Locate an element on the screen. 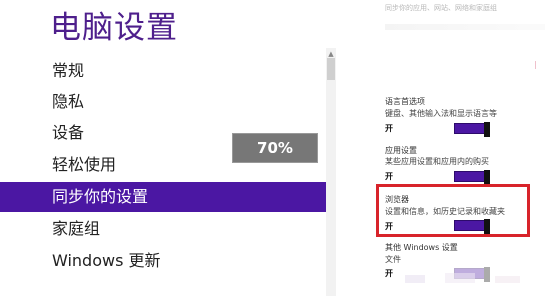 The width and height of the screenshot is (554, 296). toggle-state-app: 开 is located at coordinates (389, 176).